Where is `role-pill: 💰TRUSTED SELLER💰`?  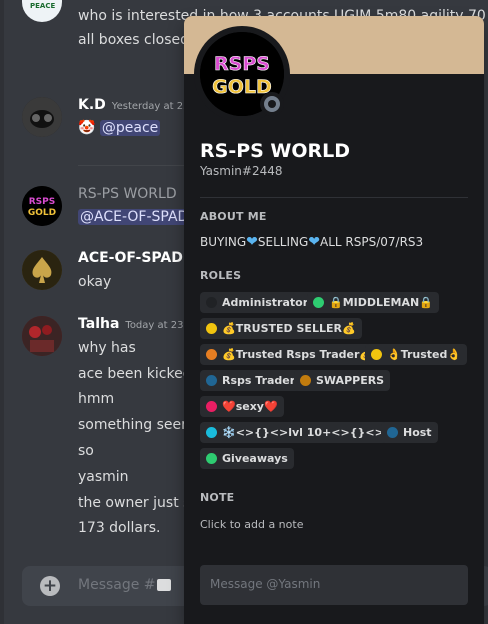
role-pill: 💰TRUSTED SELLER💰 is located at coordinates (281, 328).